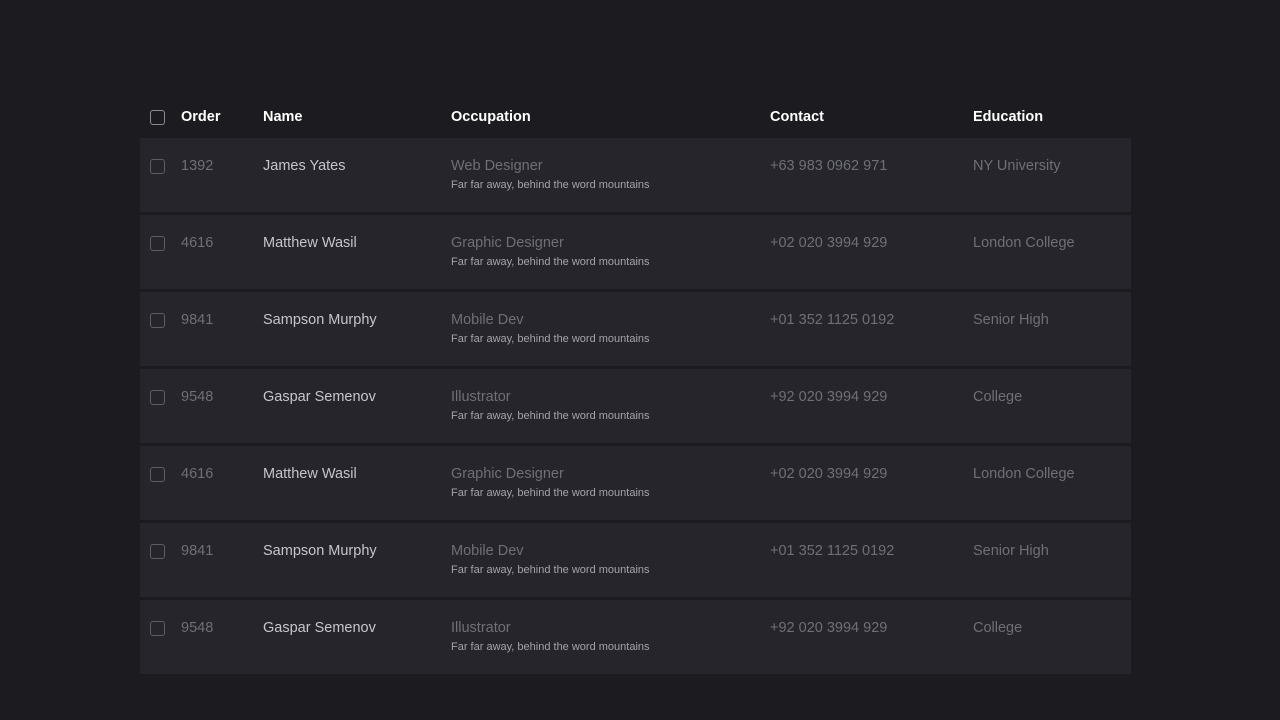  I want to click on table-header: Order Name Occupation Contact Education, so click(635, 117).